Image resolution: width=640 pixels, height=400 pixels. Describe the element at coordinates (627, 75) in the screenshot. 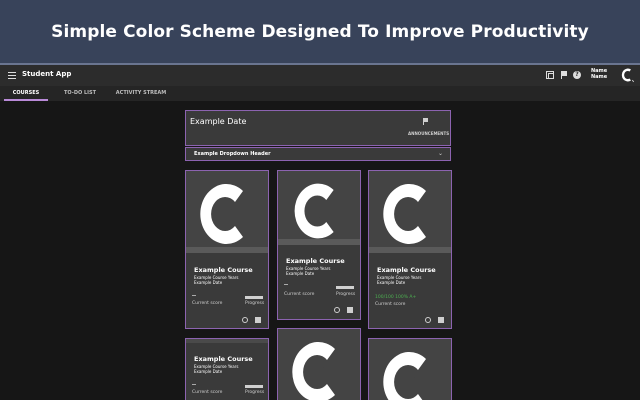

I see `avatar-logo` at that location.